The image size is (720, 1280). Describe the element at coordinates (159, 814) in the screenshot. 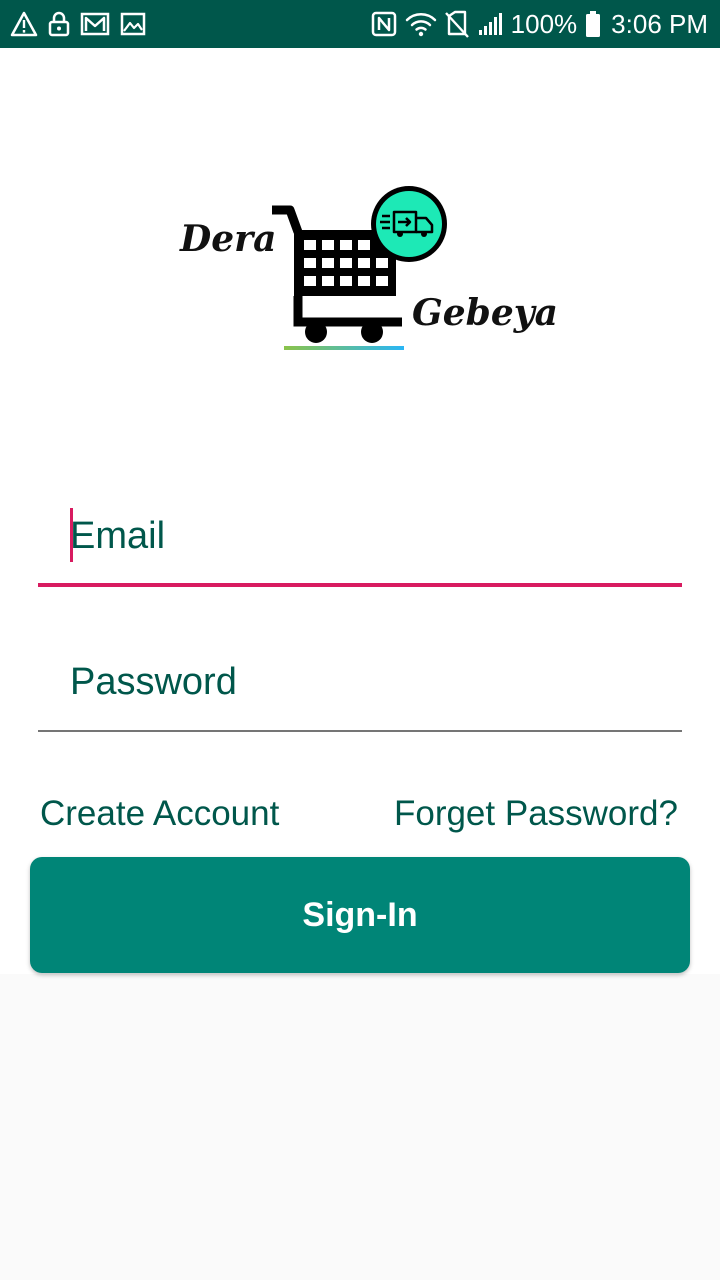

I see `create-account-link: Create Account` at that location.